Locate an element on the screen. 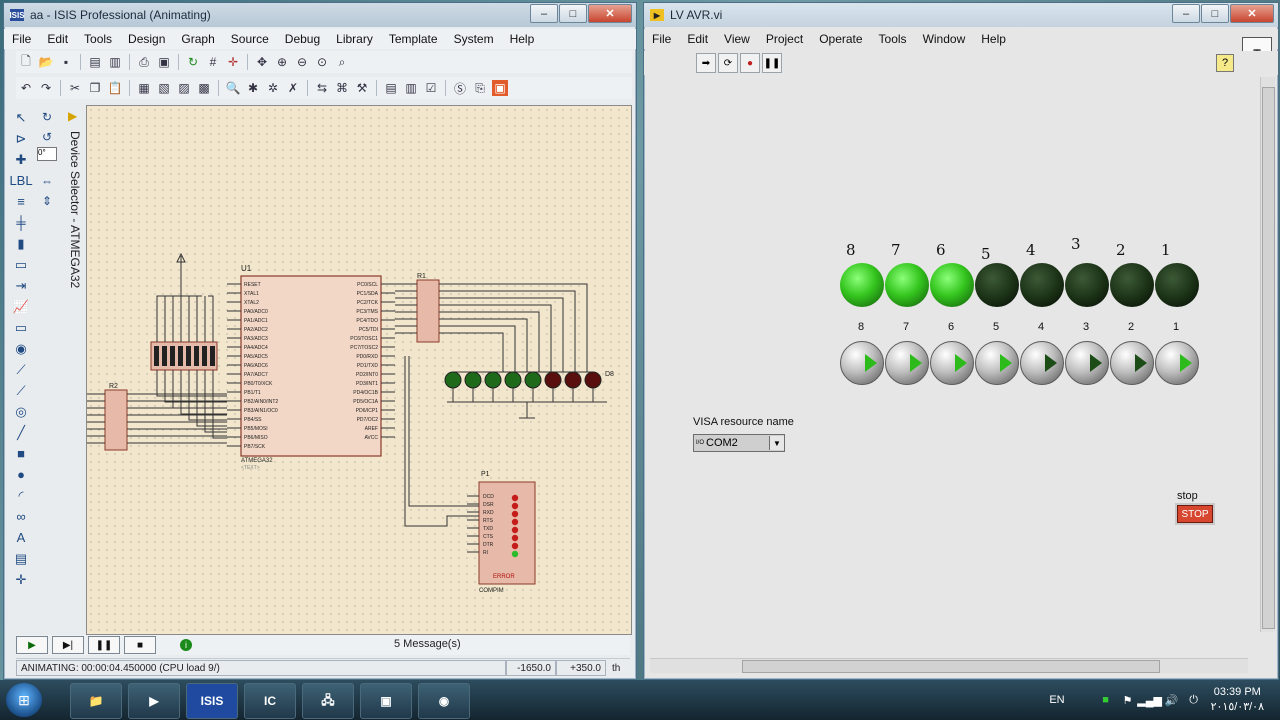 This screenshot has height=720, width=1280. origin-icon: ✛ is located at coordinates (233, 62).